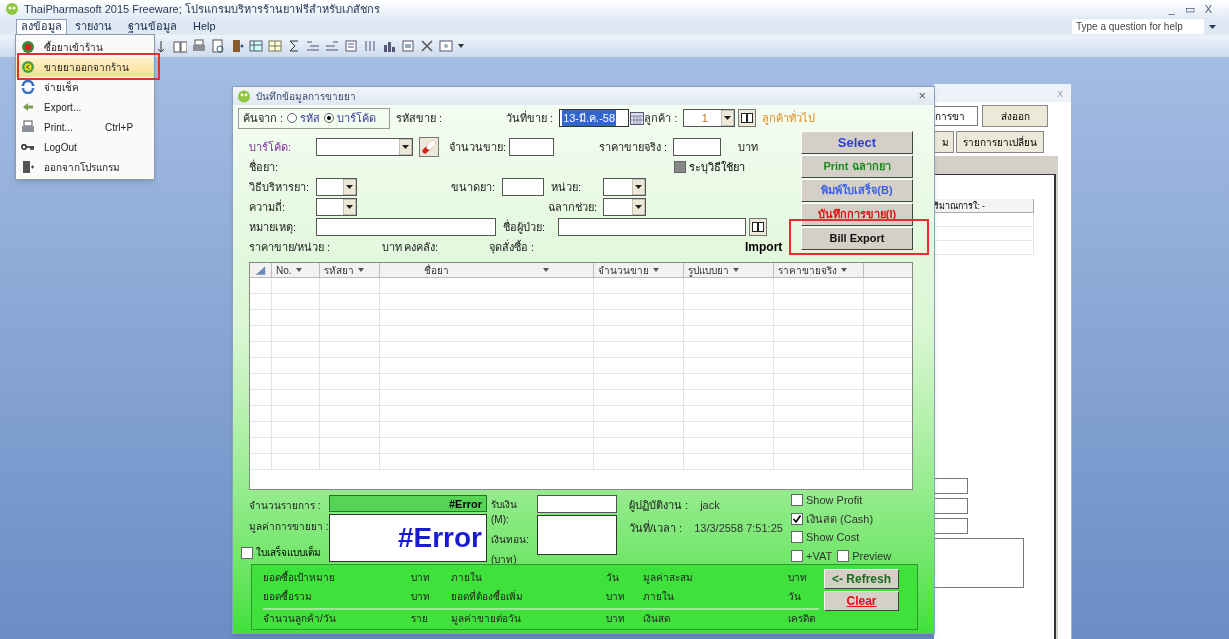 Image resolution: width=1229 pixels, height=639 pixels. I want to click on tab-button: รายการยาเปลี่ยน, so click(1000, 142).